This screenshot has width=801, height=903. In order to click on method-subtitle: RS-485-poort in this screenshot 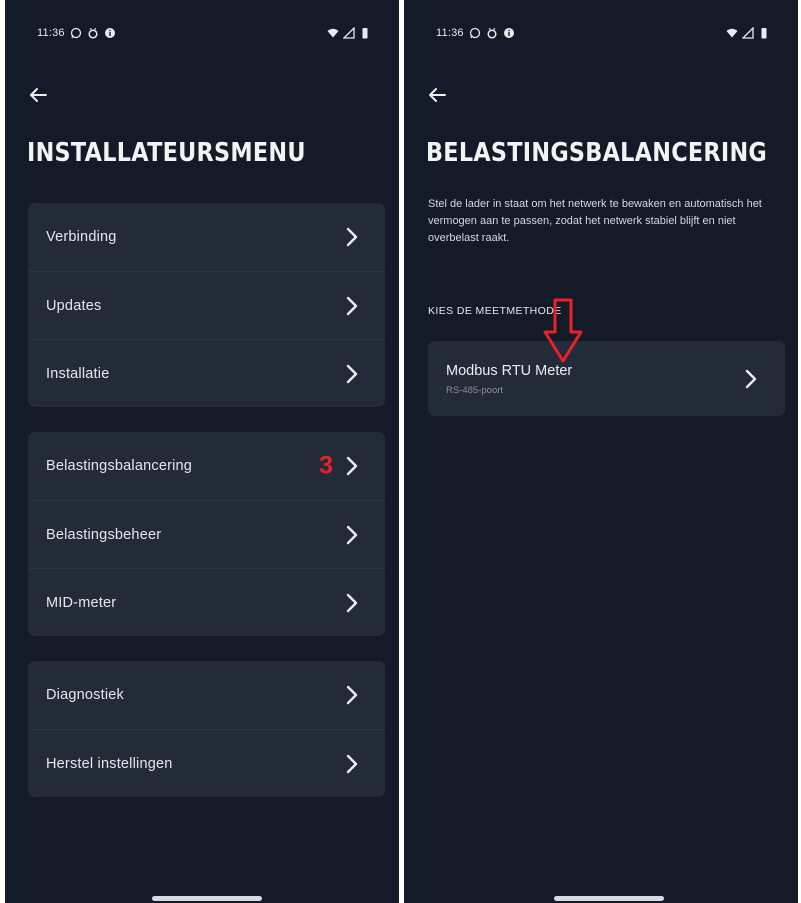, I will do `click(475, 390)`.